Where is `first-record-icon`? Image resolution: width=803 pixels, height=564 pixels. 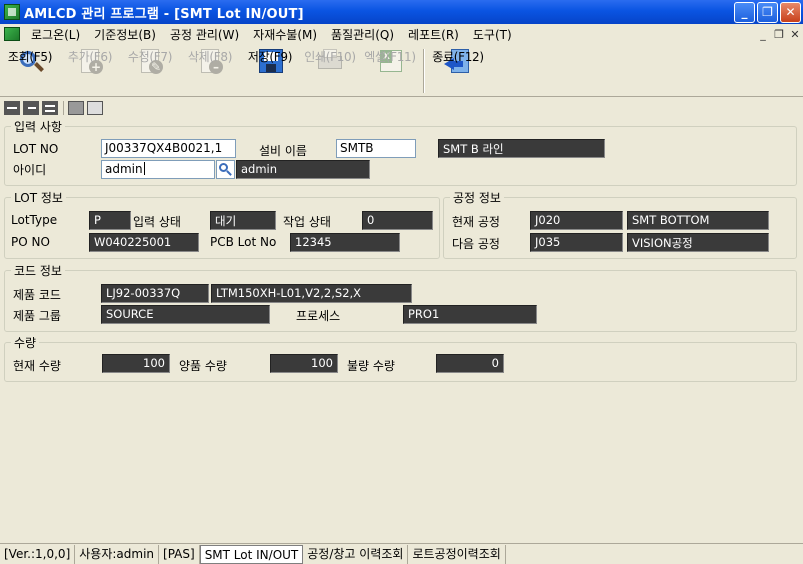 first-record-icon is located at coordinates (12, 108).